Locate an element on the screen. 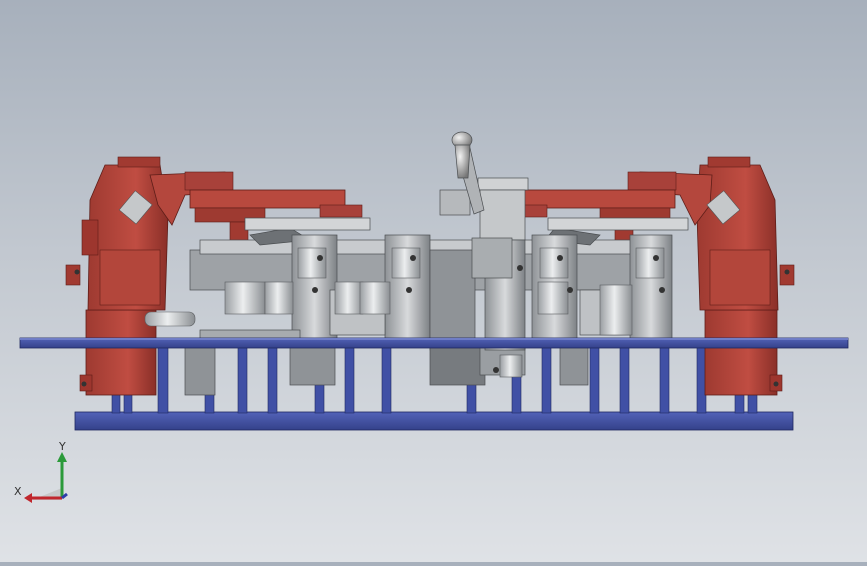 This screenshot has width=867, height=566. lower-base-plate is located at coordinates (434, 421).